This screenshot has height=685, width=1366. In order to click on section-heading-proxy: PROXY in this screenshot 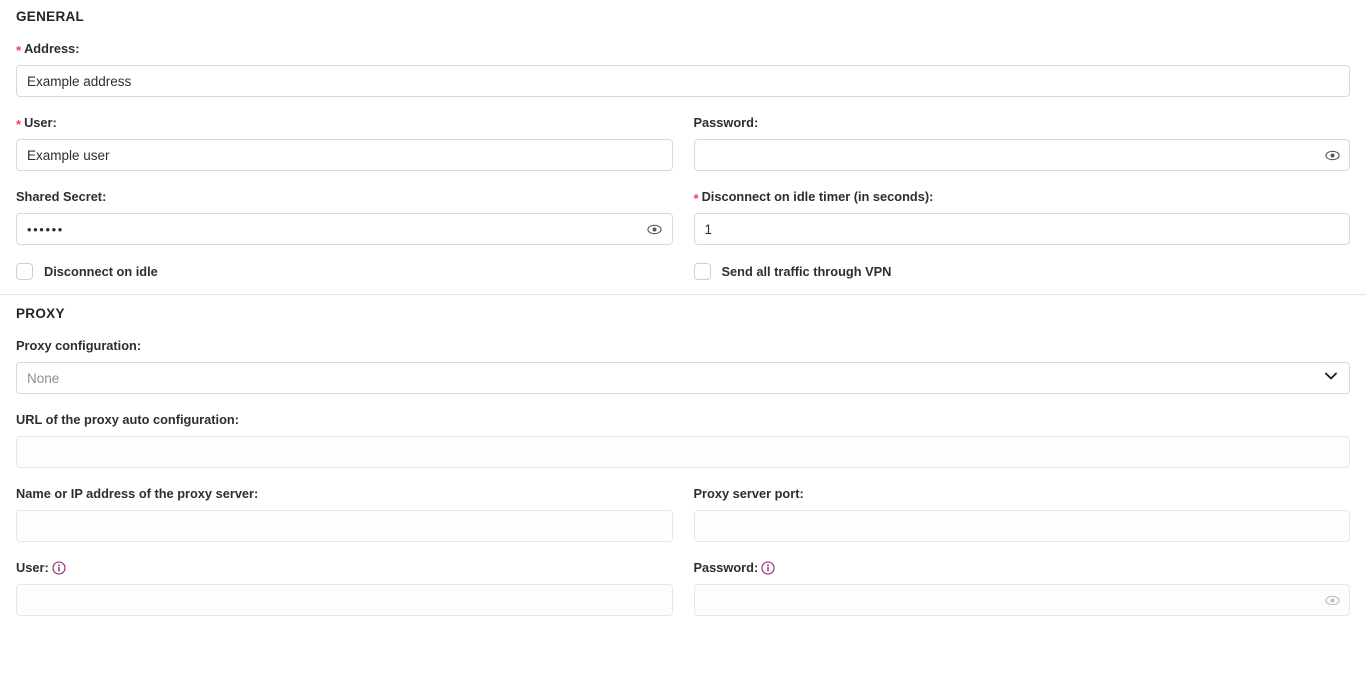, I will do `click(40, 313)`.